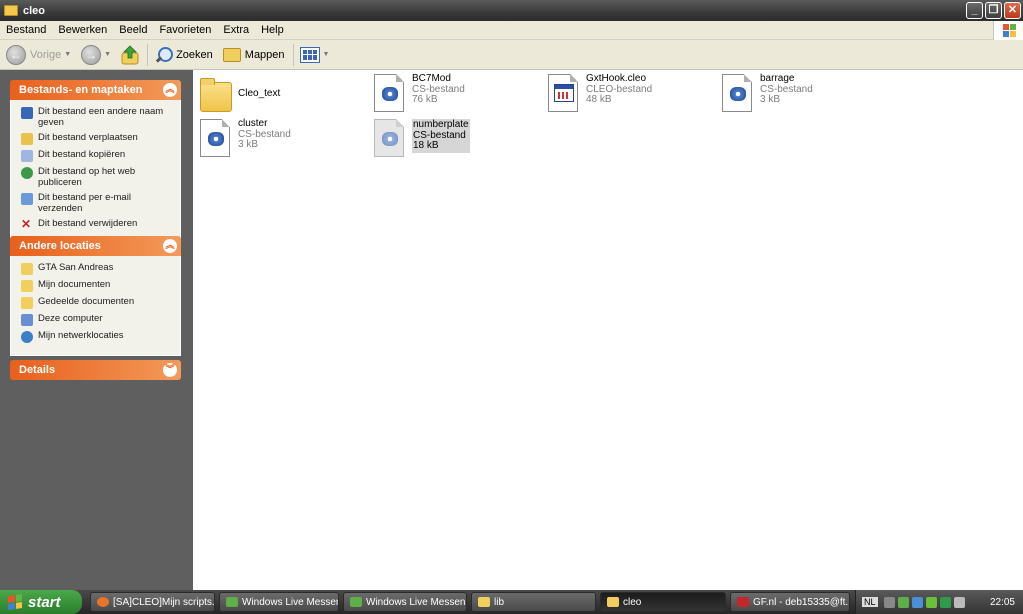  Describe the element at coordinates (97, 117) in the screenshot. I see `task-rename: Dit bestand een andere naam geven` at that location.